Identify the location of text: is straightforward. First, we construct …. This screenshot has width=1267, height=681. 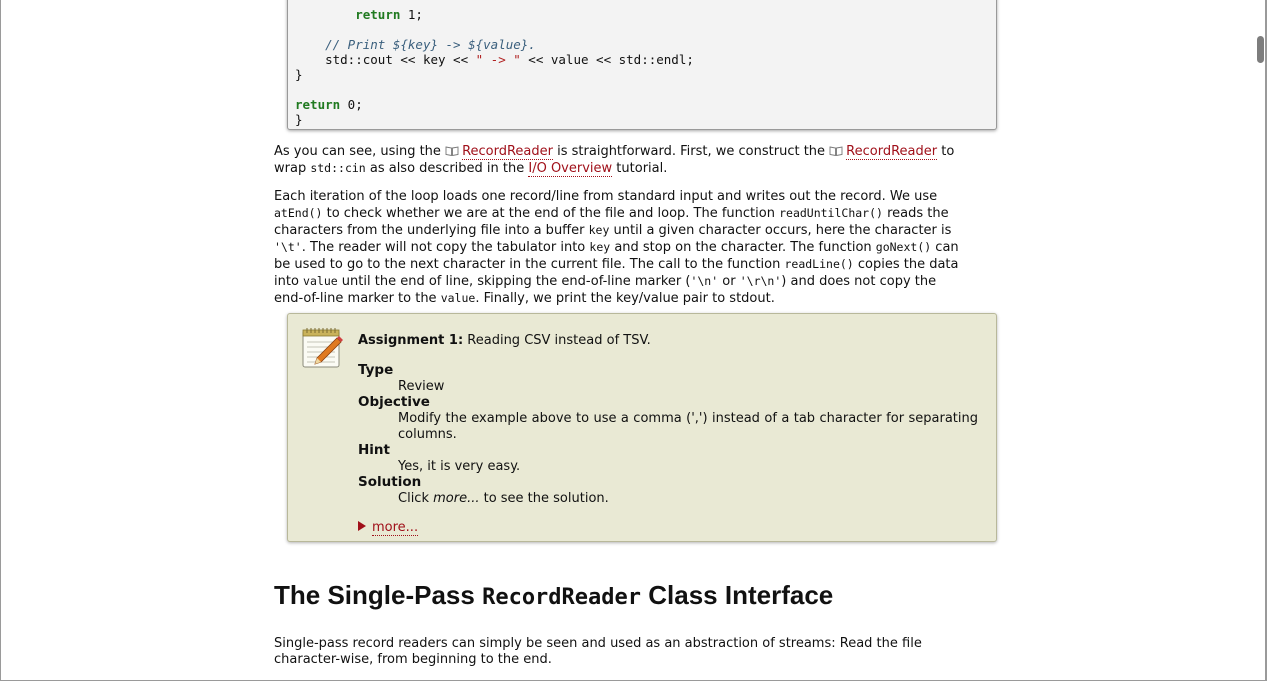
(691, 151).